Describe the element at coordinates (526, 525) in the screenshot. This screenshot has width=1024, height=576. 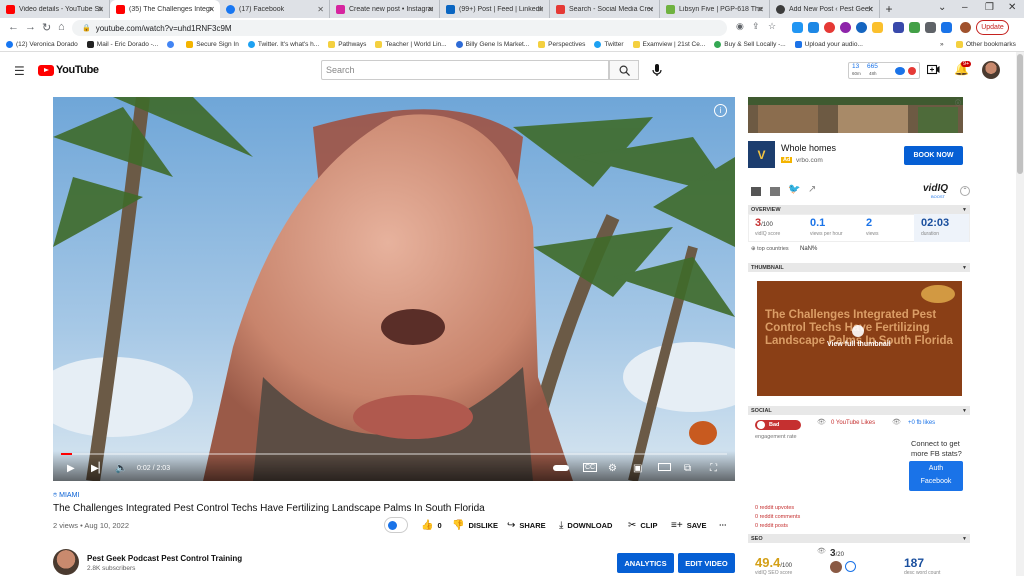
I see `share-button: ↪ SHARE` at that location.